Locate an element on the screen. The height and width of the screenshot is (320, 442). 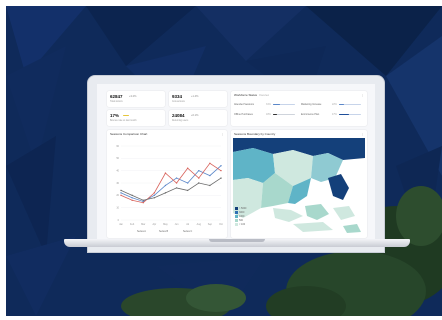
x-tick-label: Jun is located at coordinates (177, 224).